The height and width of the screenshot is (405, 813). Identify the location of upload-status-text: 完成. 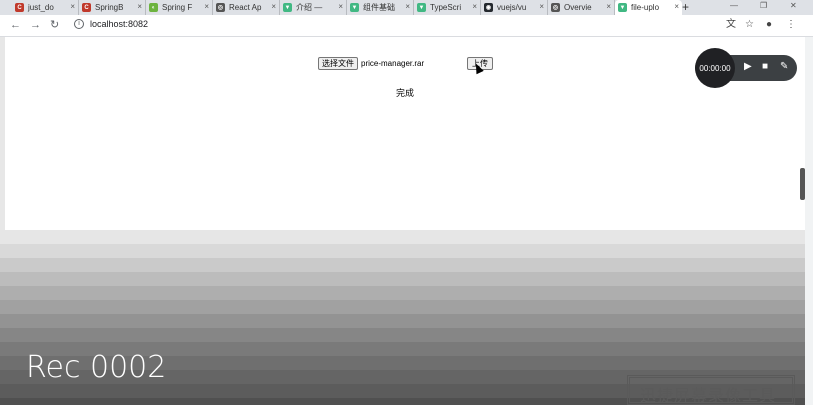
(405, 93).